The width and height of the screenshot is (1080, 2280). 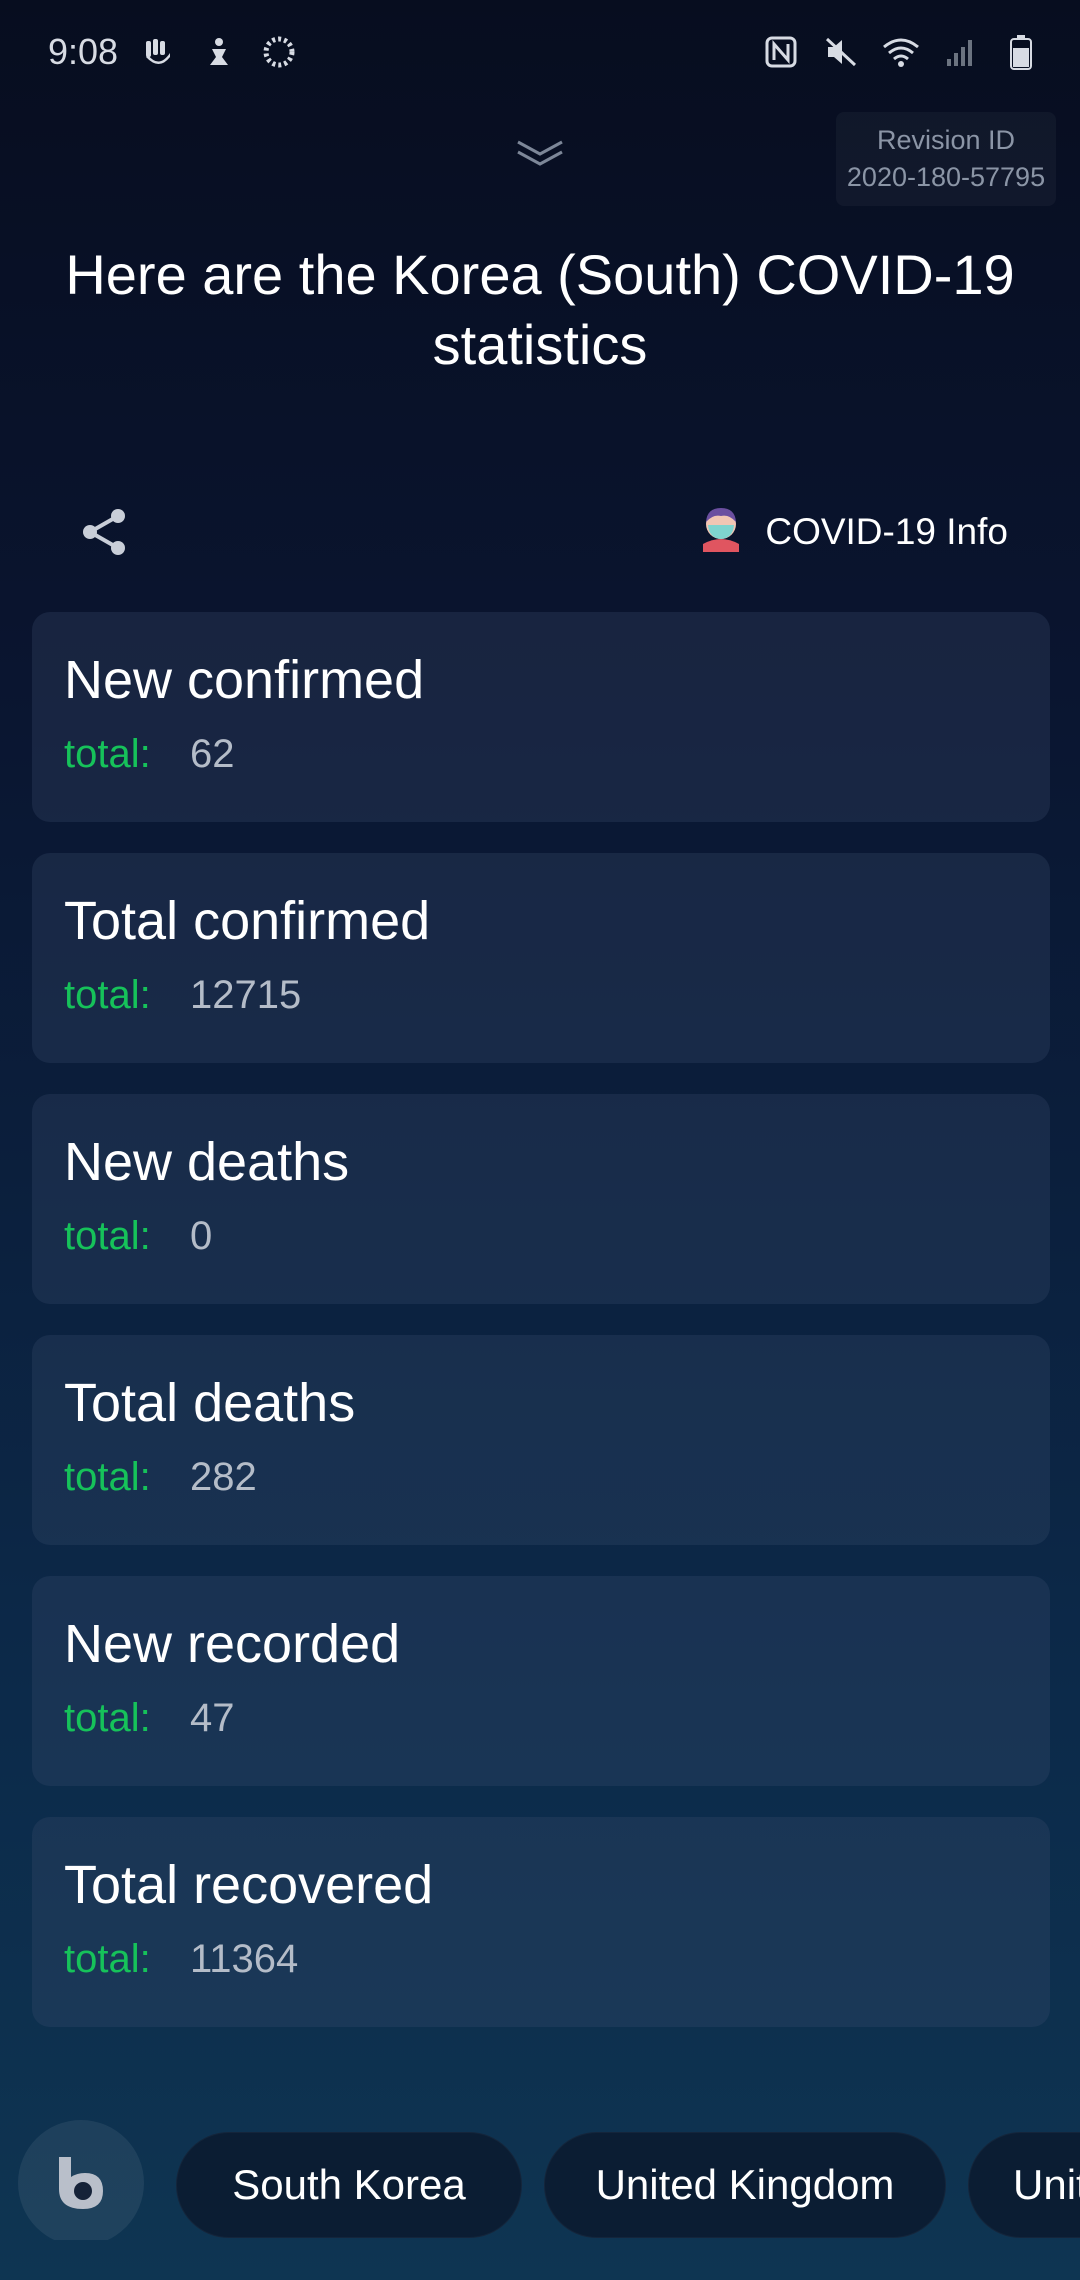 I want to click on stat-title: Total recovered, so click(x=249, y=1885).